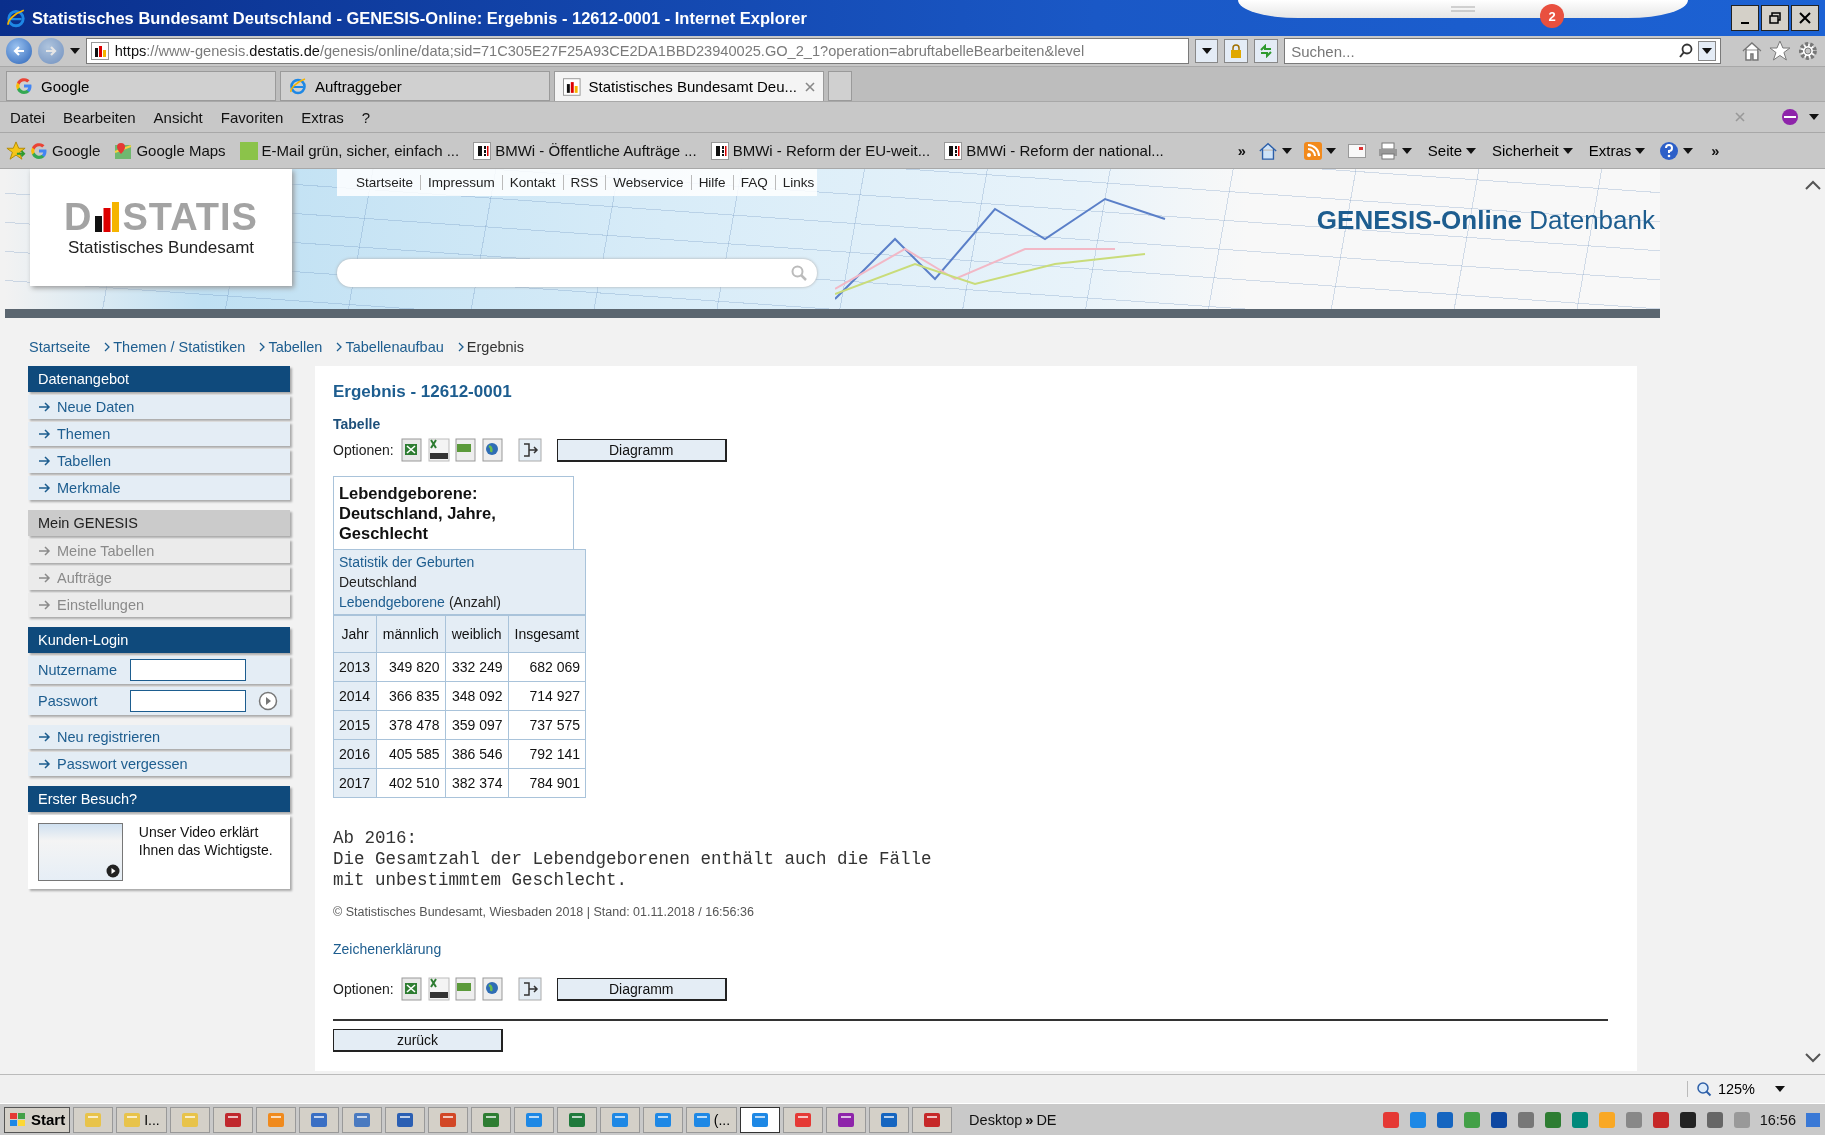  I want to click on settings-icon, so click(1808, 51).